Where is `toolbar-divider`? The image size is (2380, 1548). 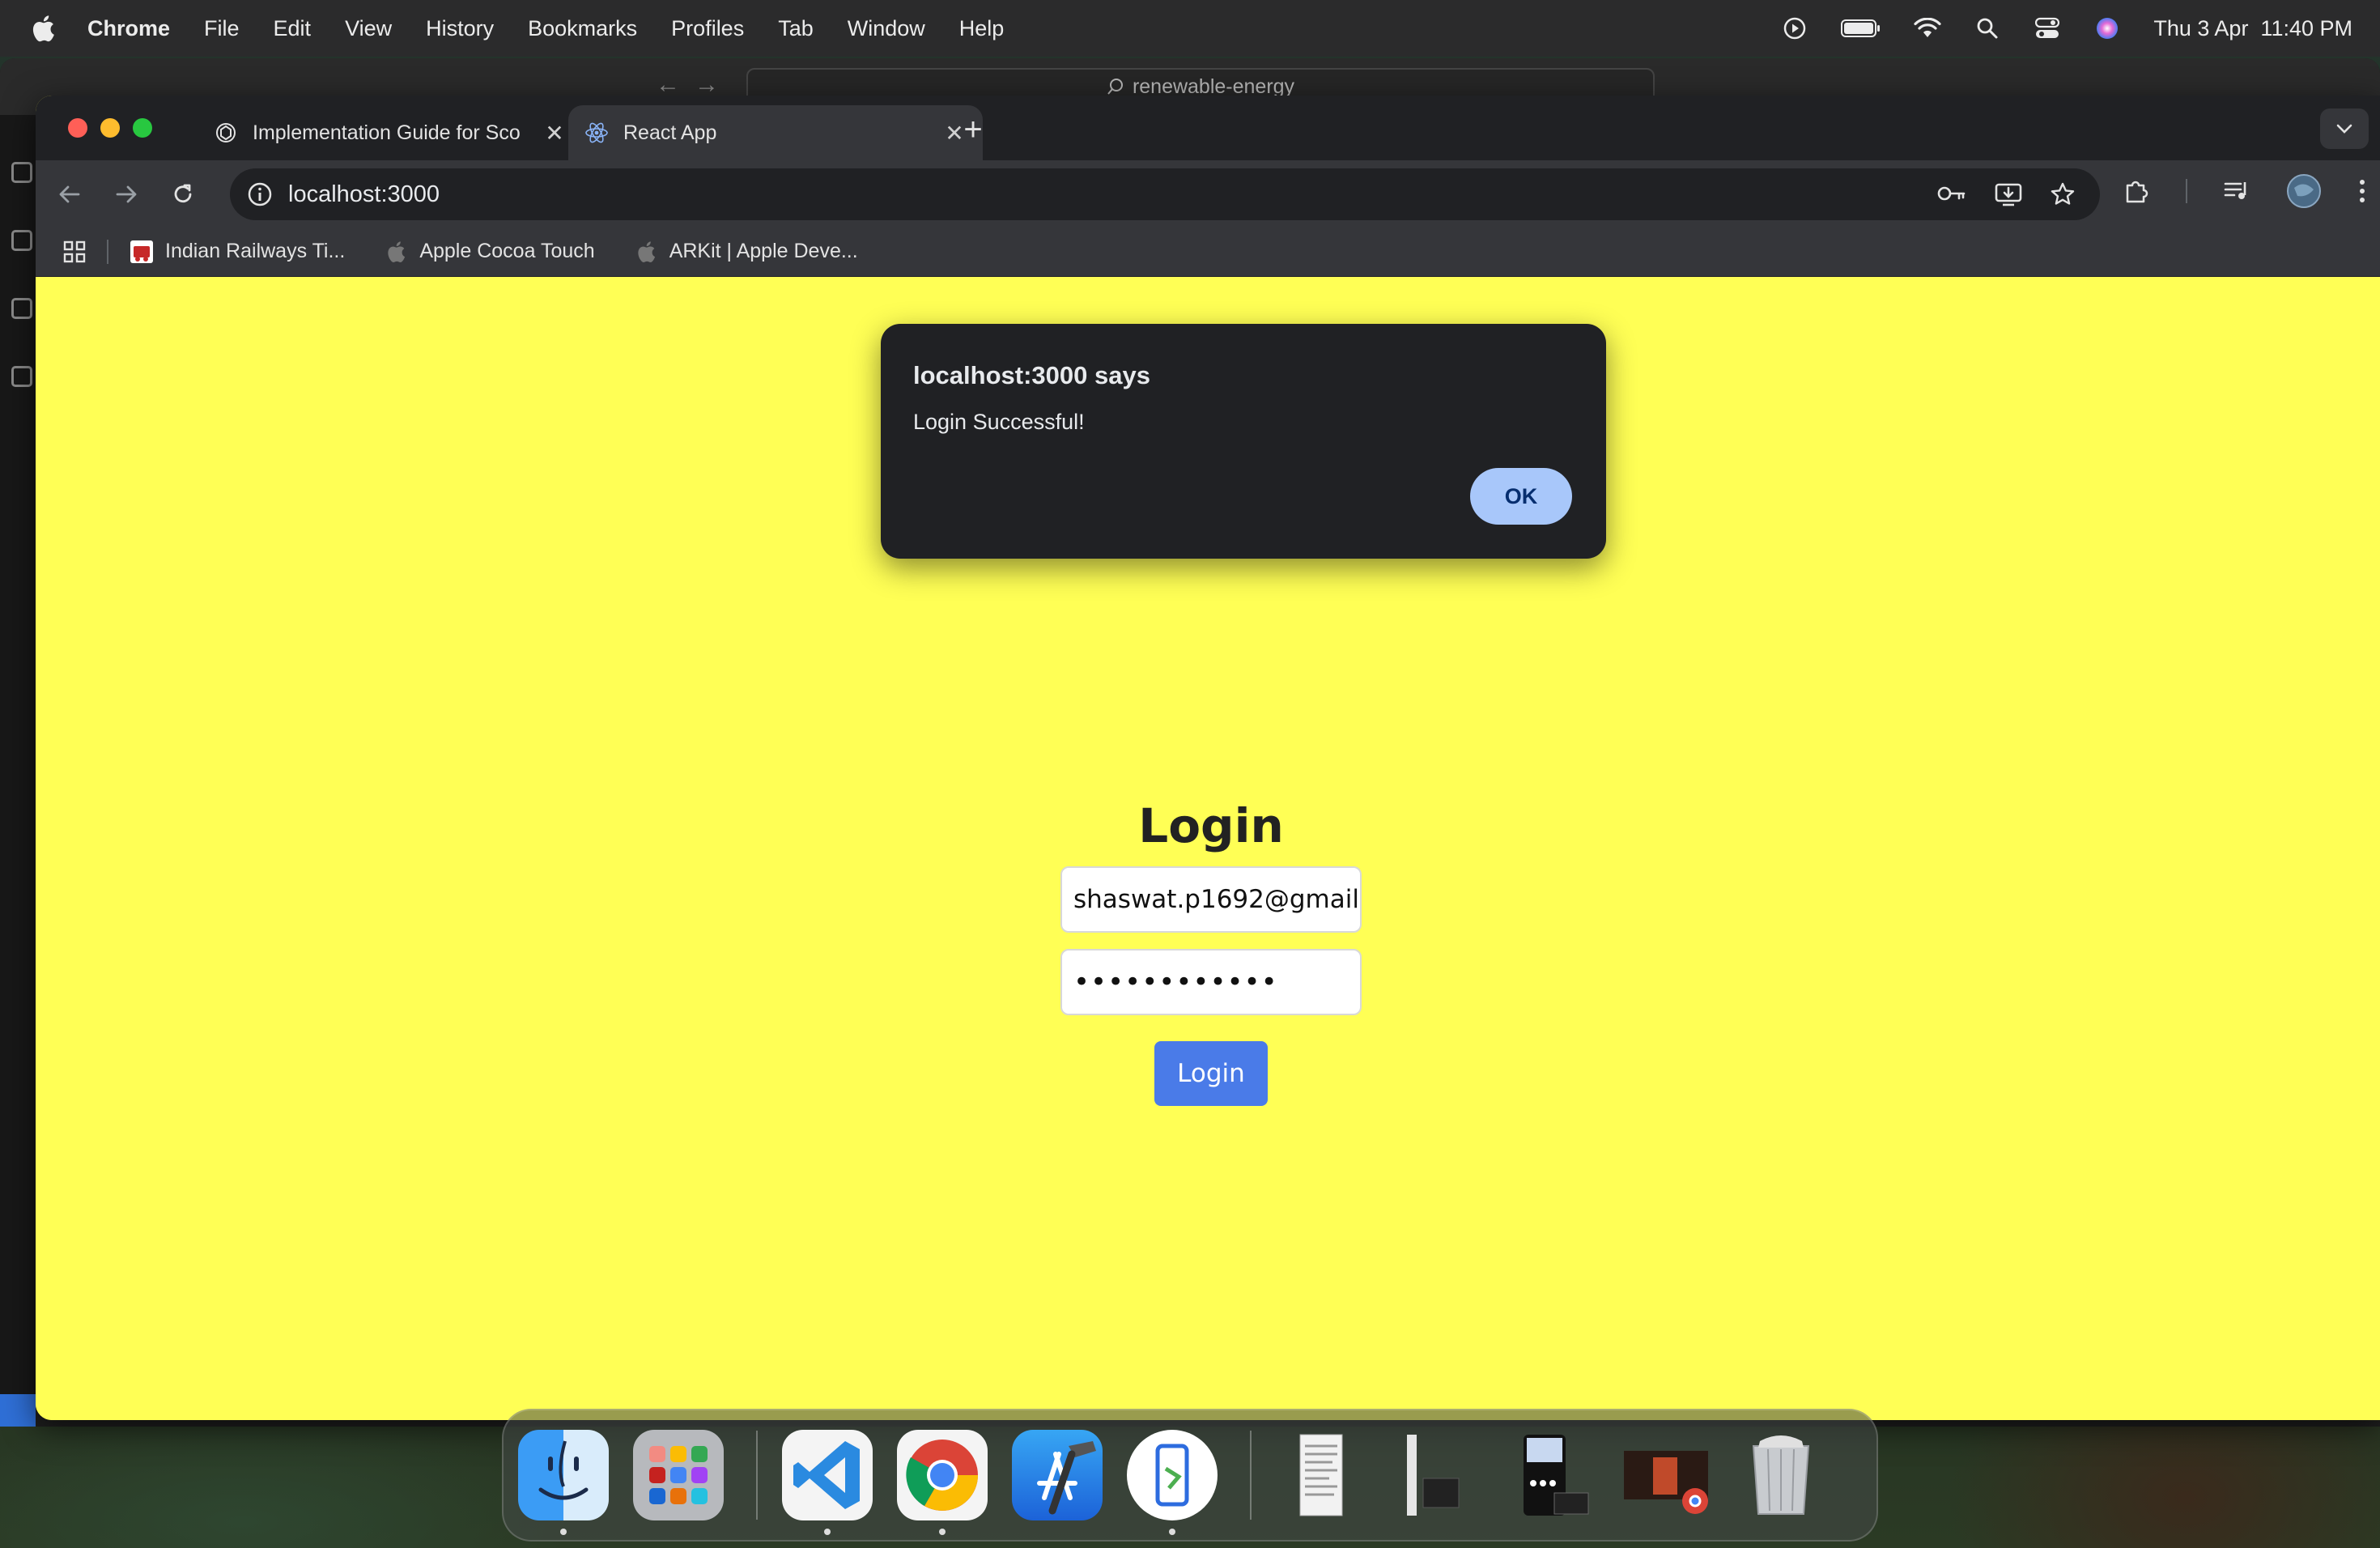
toolbar-divider is located at coordinates (2186, 191).